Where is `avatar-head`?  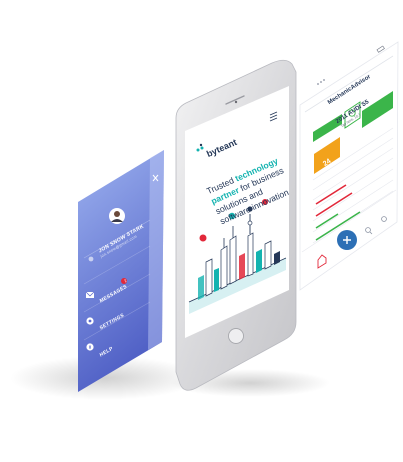
avatar-head is located at coordinates (117, 214).